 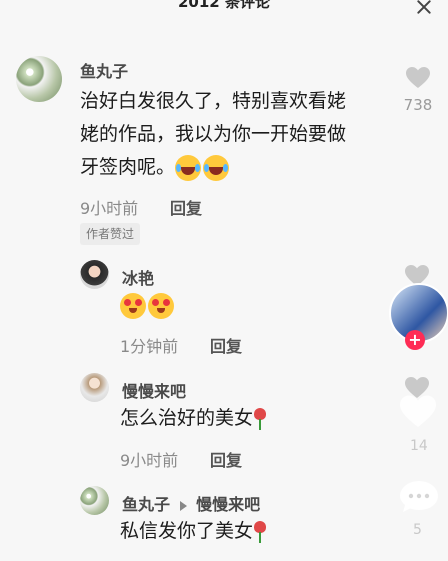 What do you see at coordinates (419, 499) in the screenshot?
I see `comment-bubble-icon` at bounding box center [419, 499].